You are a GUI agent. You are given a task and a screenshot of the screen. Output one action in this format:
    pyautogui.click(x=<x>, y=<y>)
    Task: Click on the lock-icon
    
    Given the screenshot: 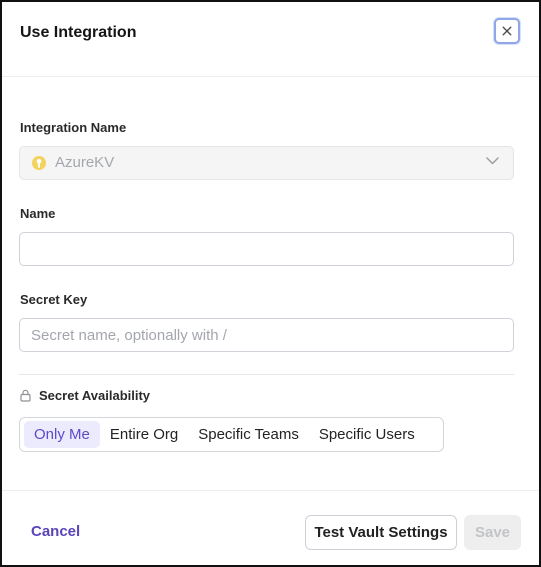 What is the action you would take?
    pyautogui.click(x=25, y=395)
    